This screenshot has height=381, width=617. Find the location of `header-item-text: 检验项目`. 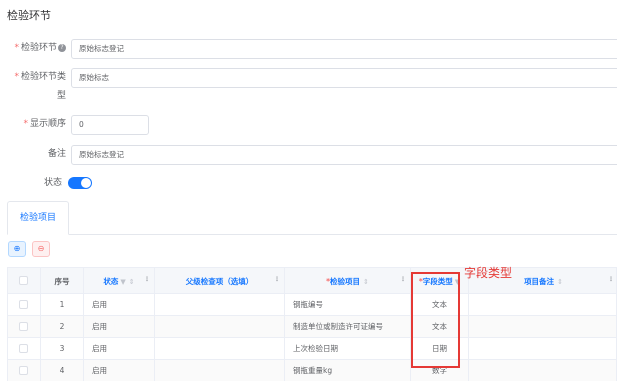

header-item-text: 检验项目 is located at coordinates (345, 281).